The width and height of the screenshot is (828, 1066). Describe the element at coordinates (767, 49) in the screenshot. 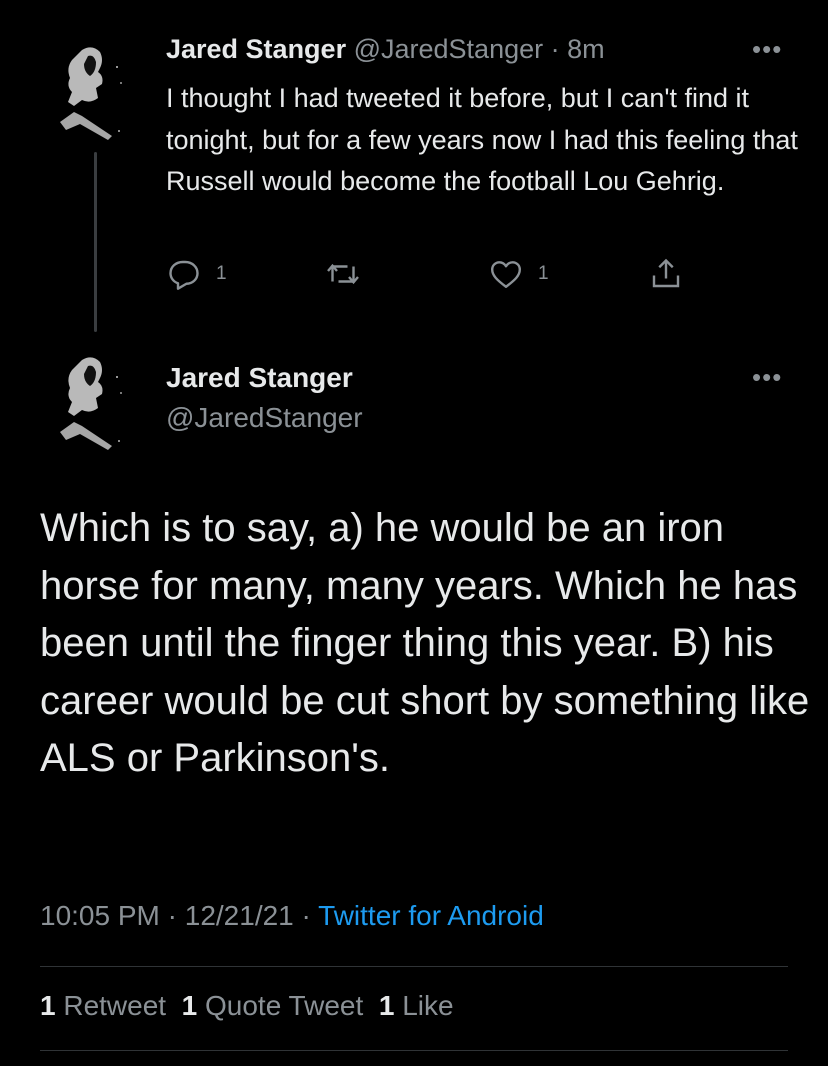

I see `tweet1-more-button: •••` at that location.